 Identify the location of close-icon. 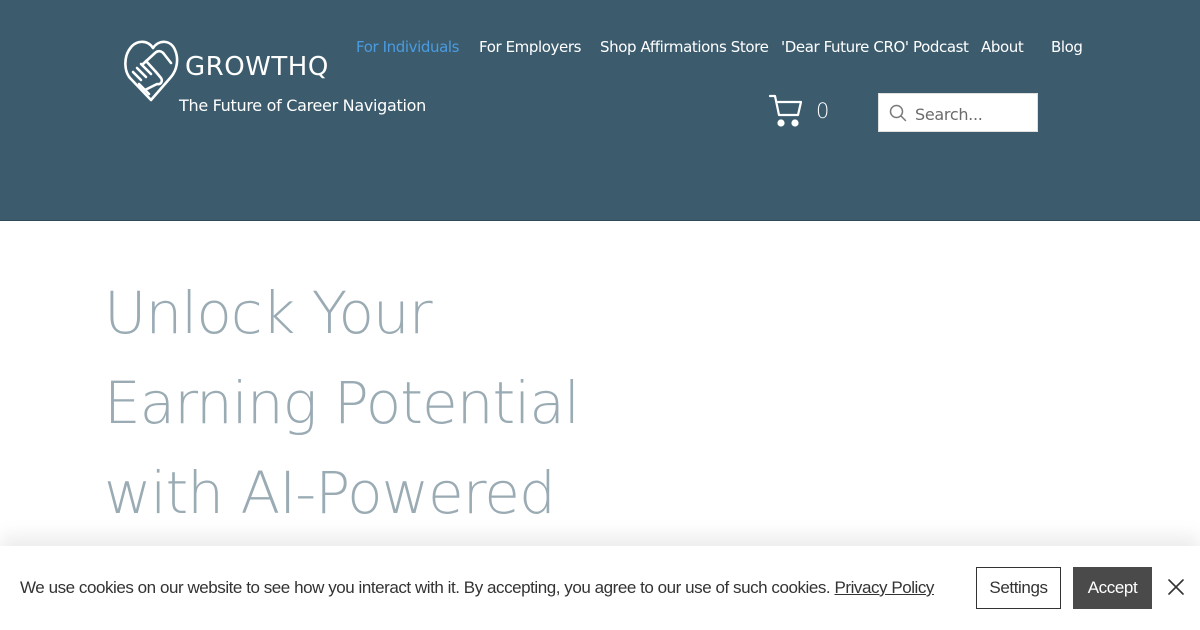
(1176, 587).